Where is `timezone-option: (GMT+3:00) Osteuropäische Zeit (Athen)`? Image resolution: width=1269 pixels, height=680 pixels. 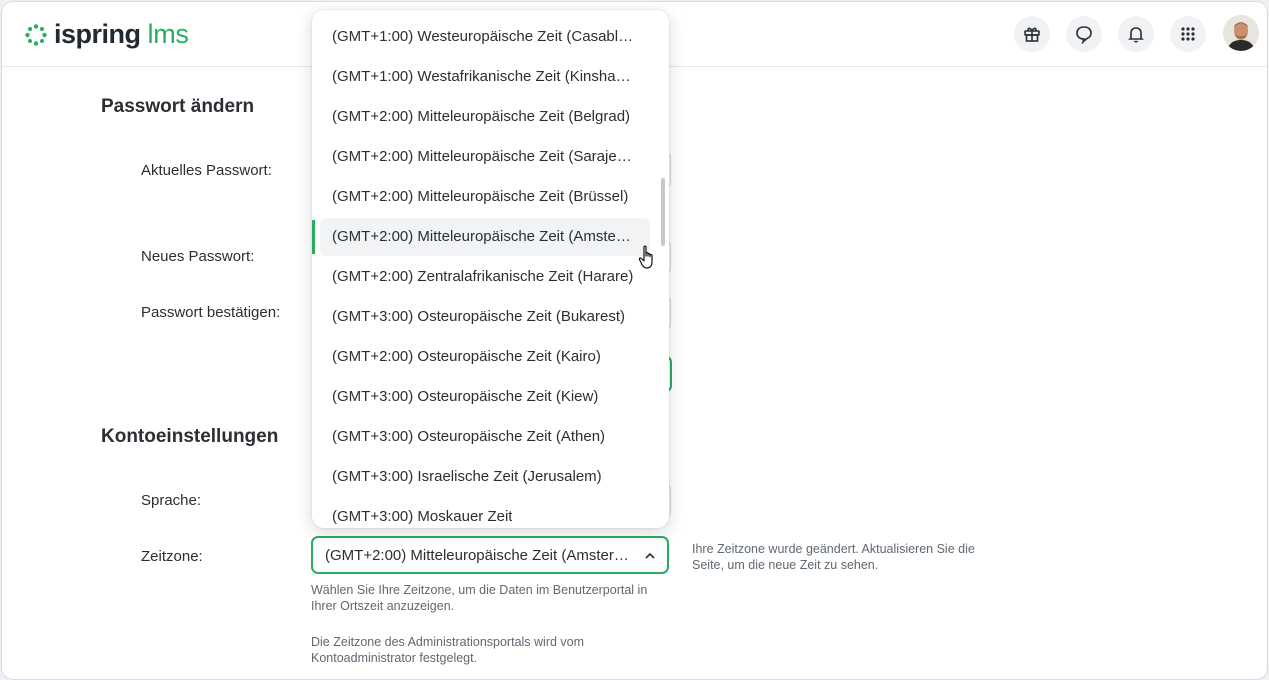
timezone-option: (GMT+3:00) Osteuropäische Zeit (Athen) is located at coordinates (490, 437).